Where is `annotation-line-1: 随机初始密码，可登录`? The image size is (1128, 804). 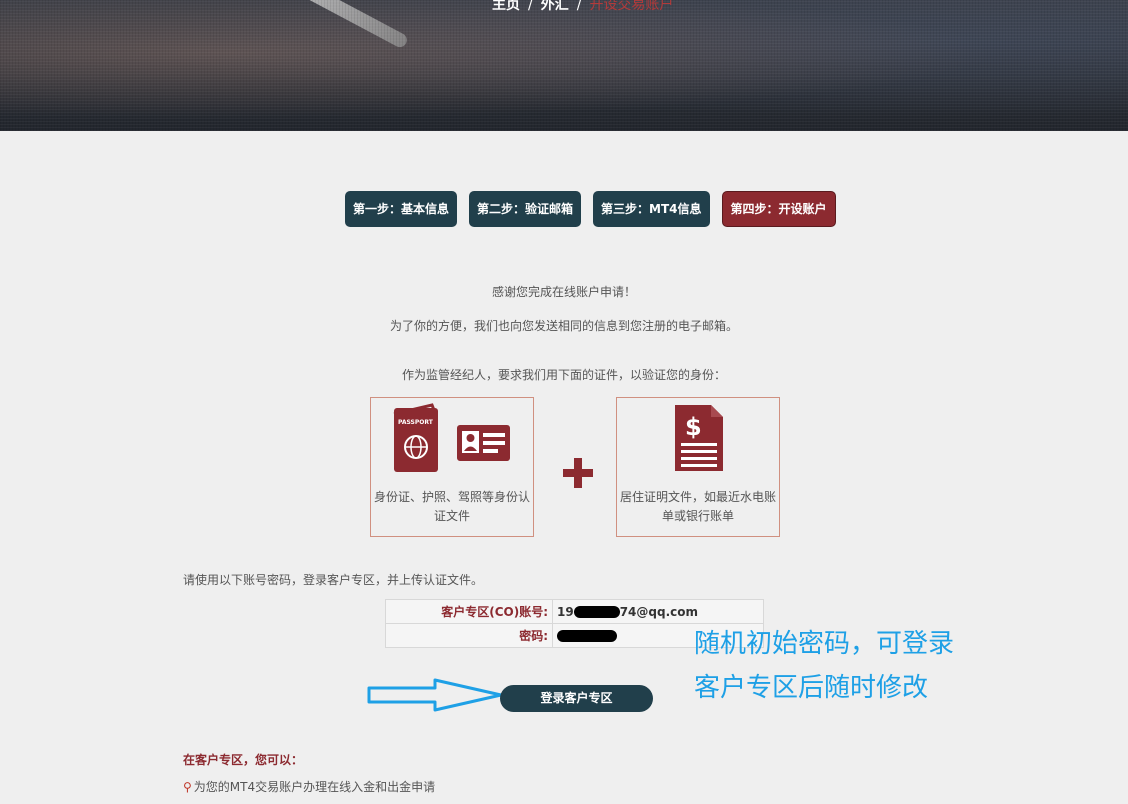 annotation-line-1: 随机初始密码，可登录 is located at coordinates (824, 644).